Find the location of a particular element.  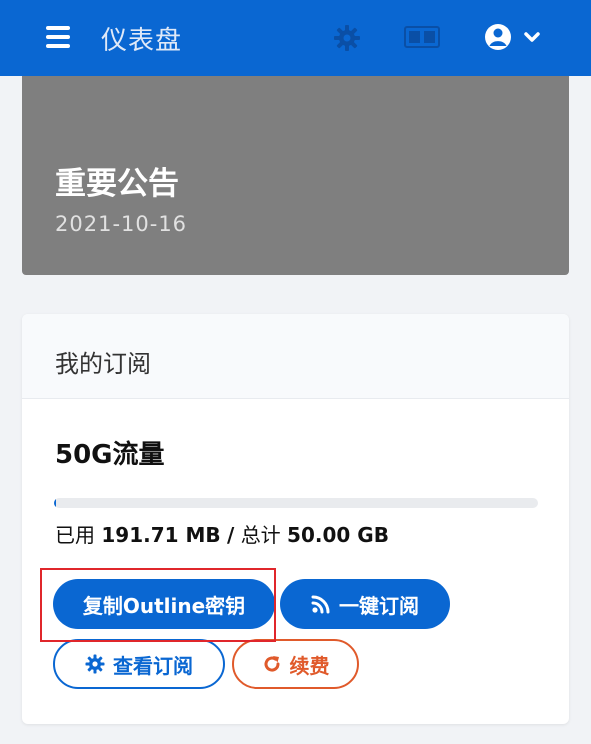

usage-total-value: 50.00 GB is located at coordinates (338, 535).